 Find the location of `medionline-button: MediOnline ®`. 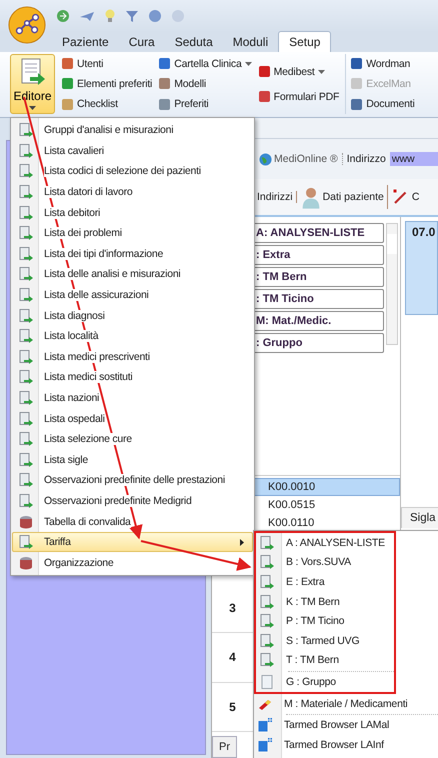

medionline-button: MediOnline ® is located at coordinates (298, 159).